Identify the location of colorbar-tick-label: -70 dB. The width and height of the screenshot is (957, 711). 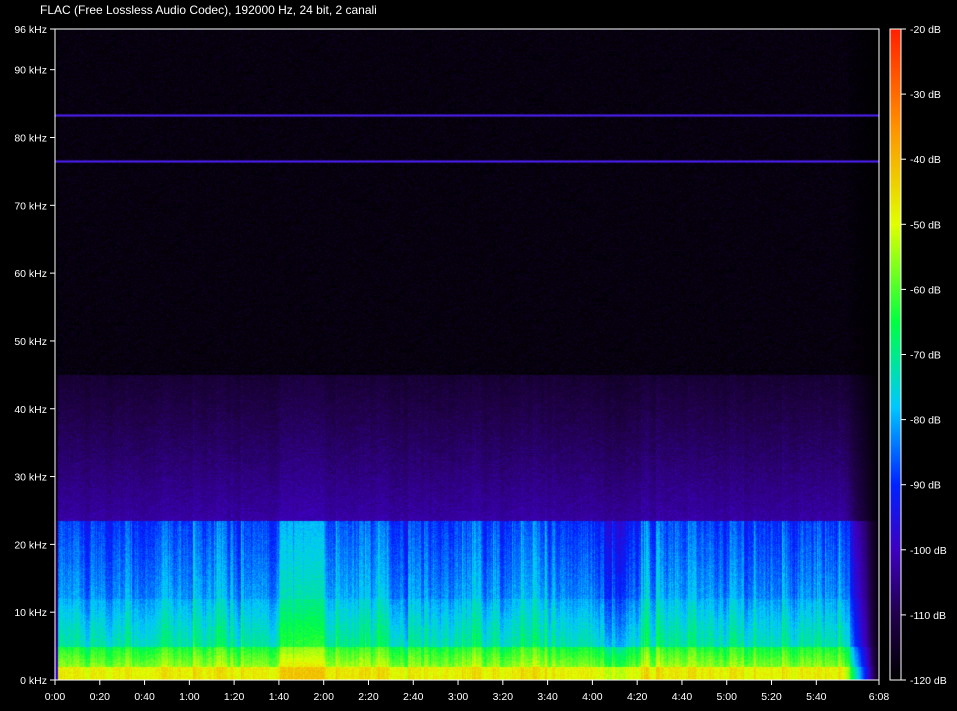
(925, 356).